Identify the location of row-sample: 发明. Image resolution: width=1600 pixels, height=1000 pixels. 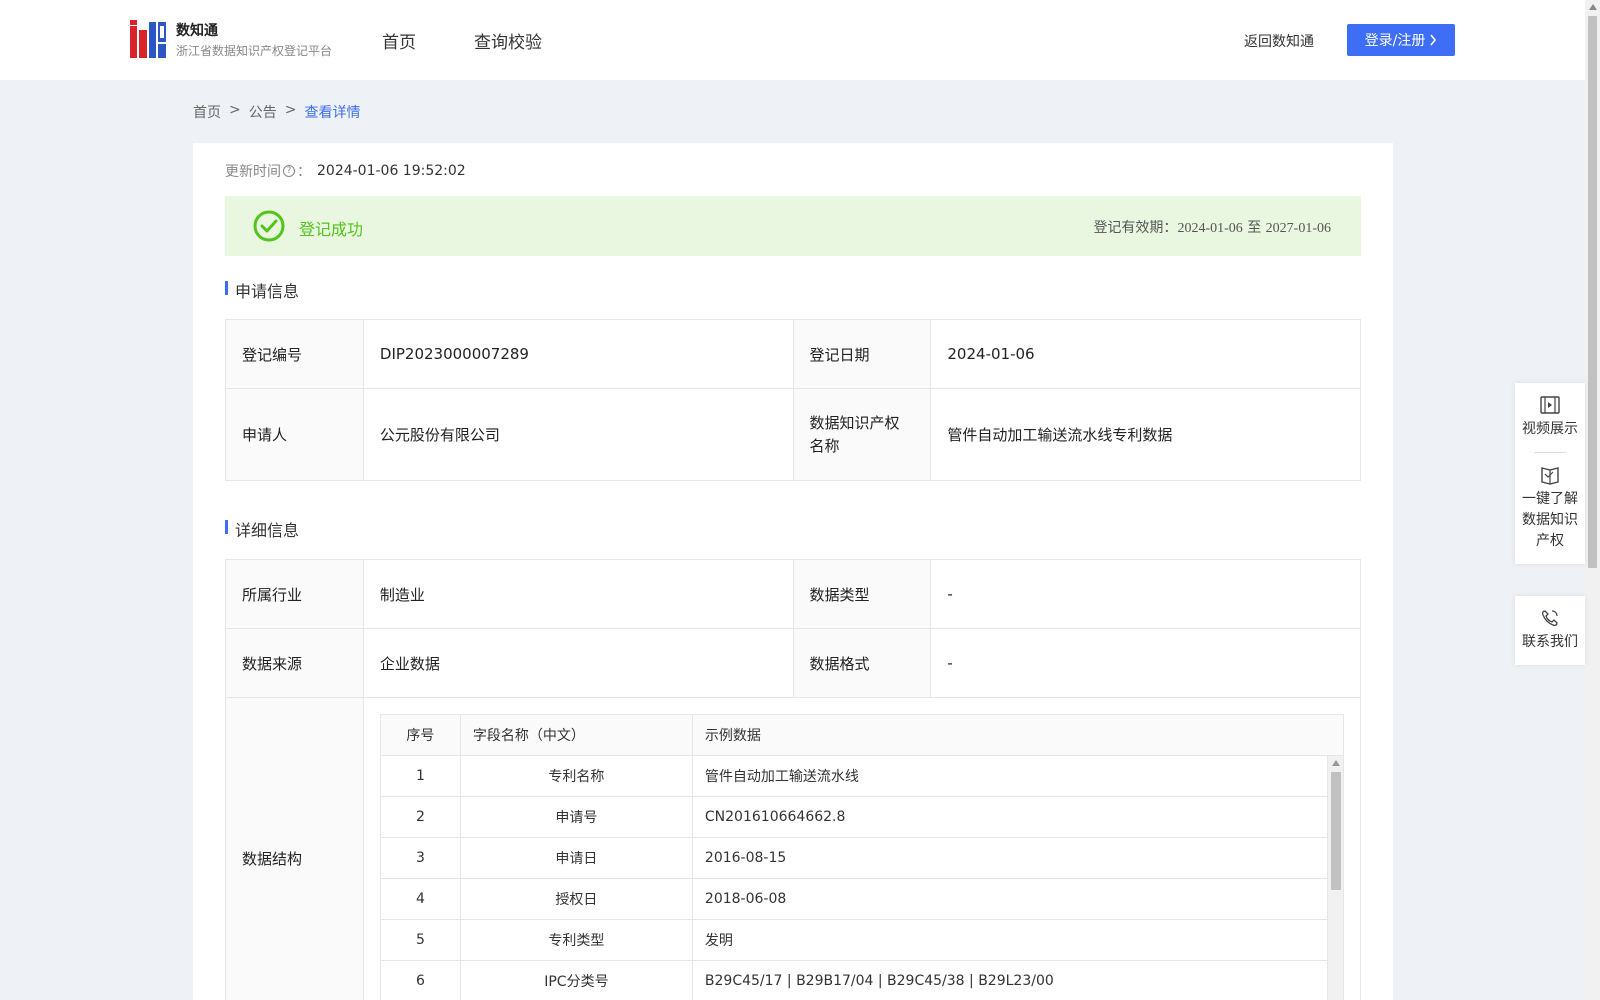
(718, 941).